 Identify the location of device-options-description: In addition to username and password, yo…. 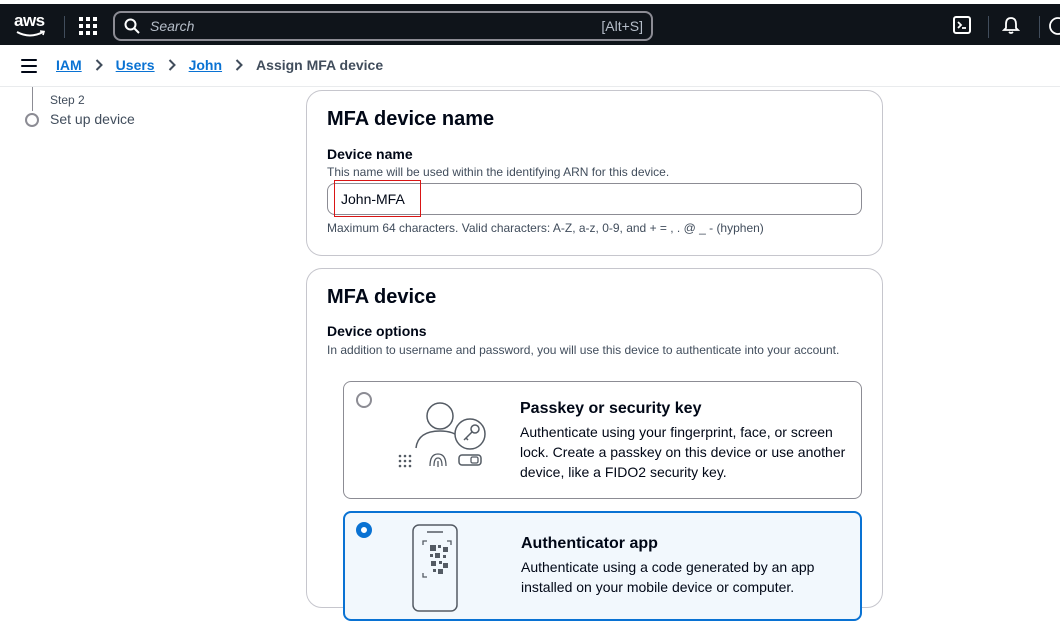
(583, 350).